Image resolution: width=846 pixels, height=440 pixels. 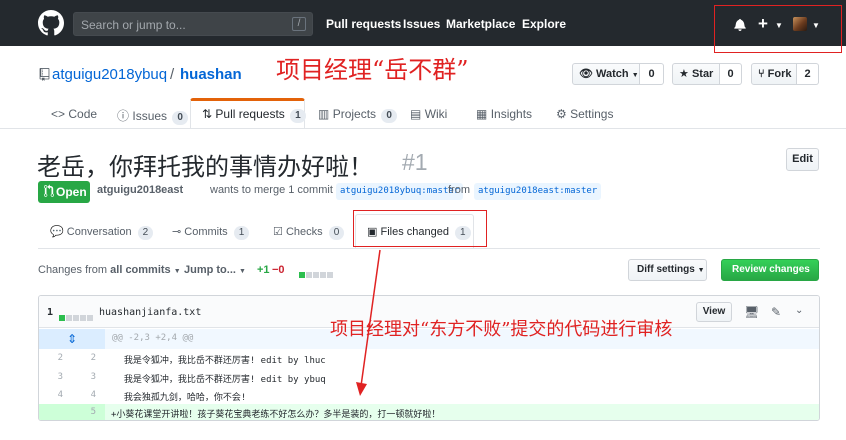 I want to click on file-name: huashanjianfa.txt, so click(x=150, y=312).